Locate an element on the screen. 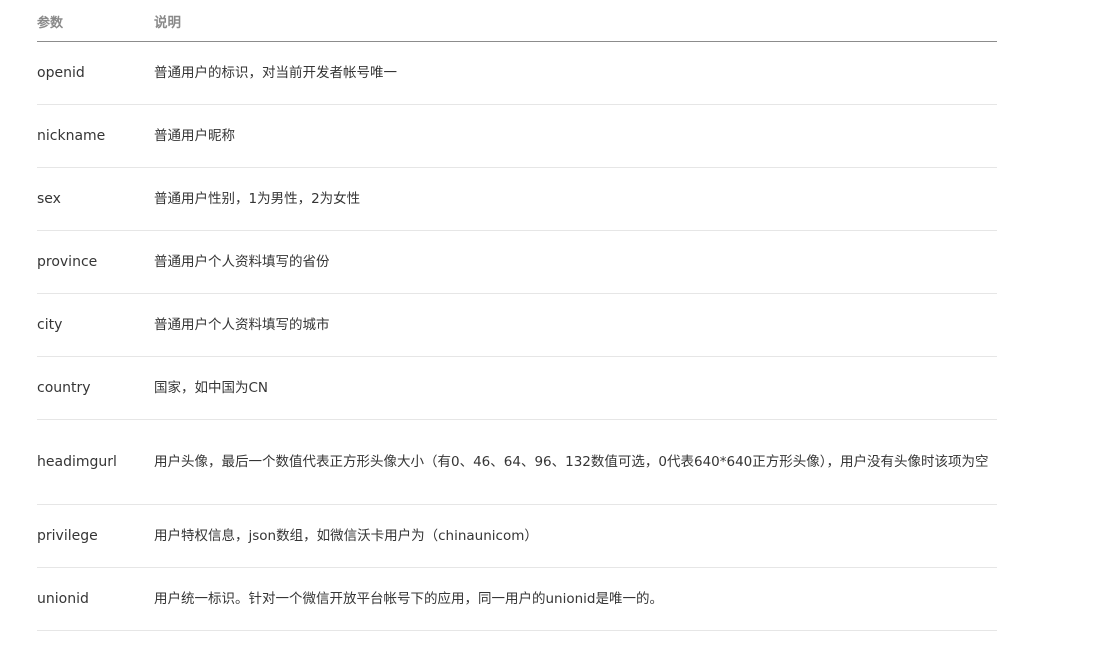 This screenshot has height=651, width=1109. param-description: 普通用户性别，1为男性，2为女性 is located at coordinates (257, 199).